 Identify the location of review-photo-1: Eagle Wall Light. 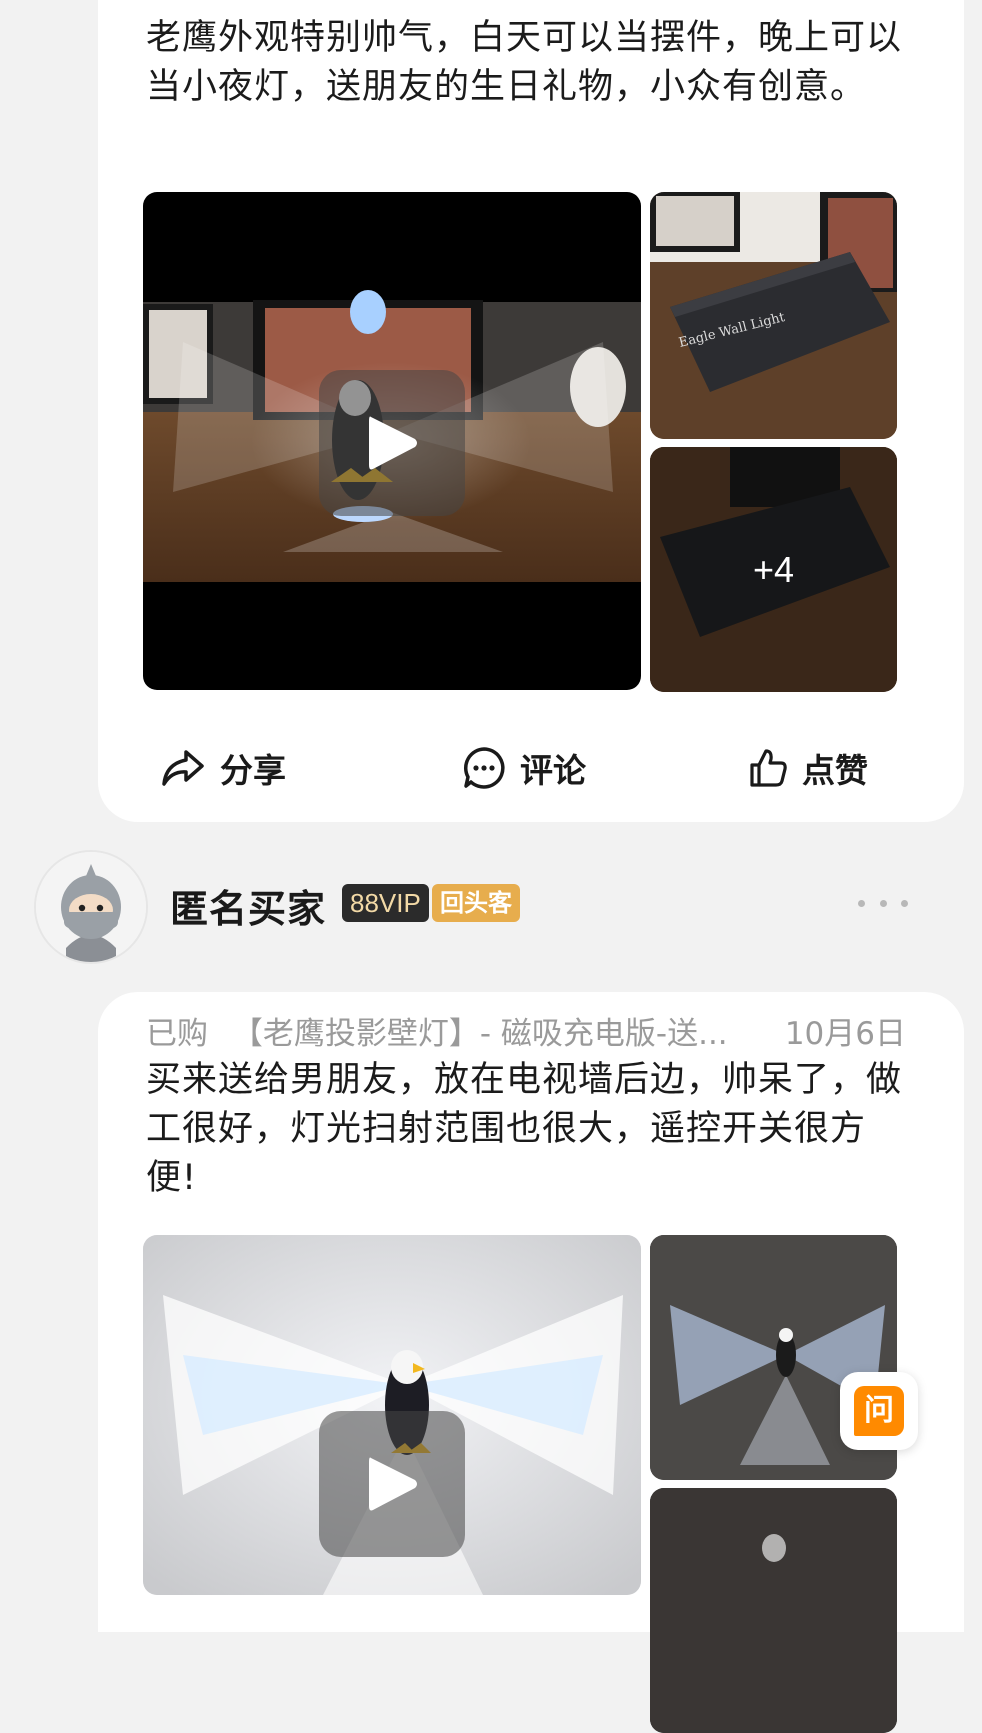
(773, 315).